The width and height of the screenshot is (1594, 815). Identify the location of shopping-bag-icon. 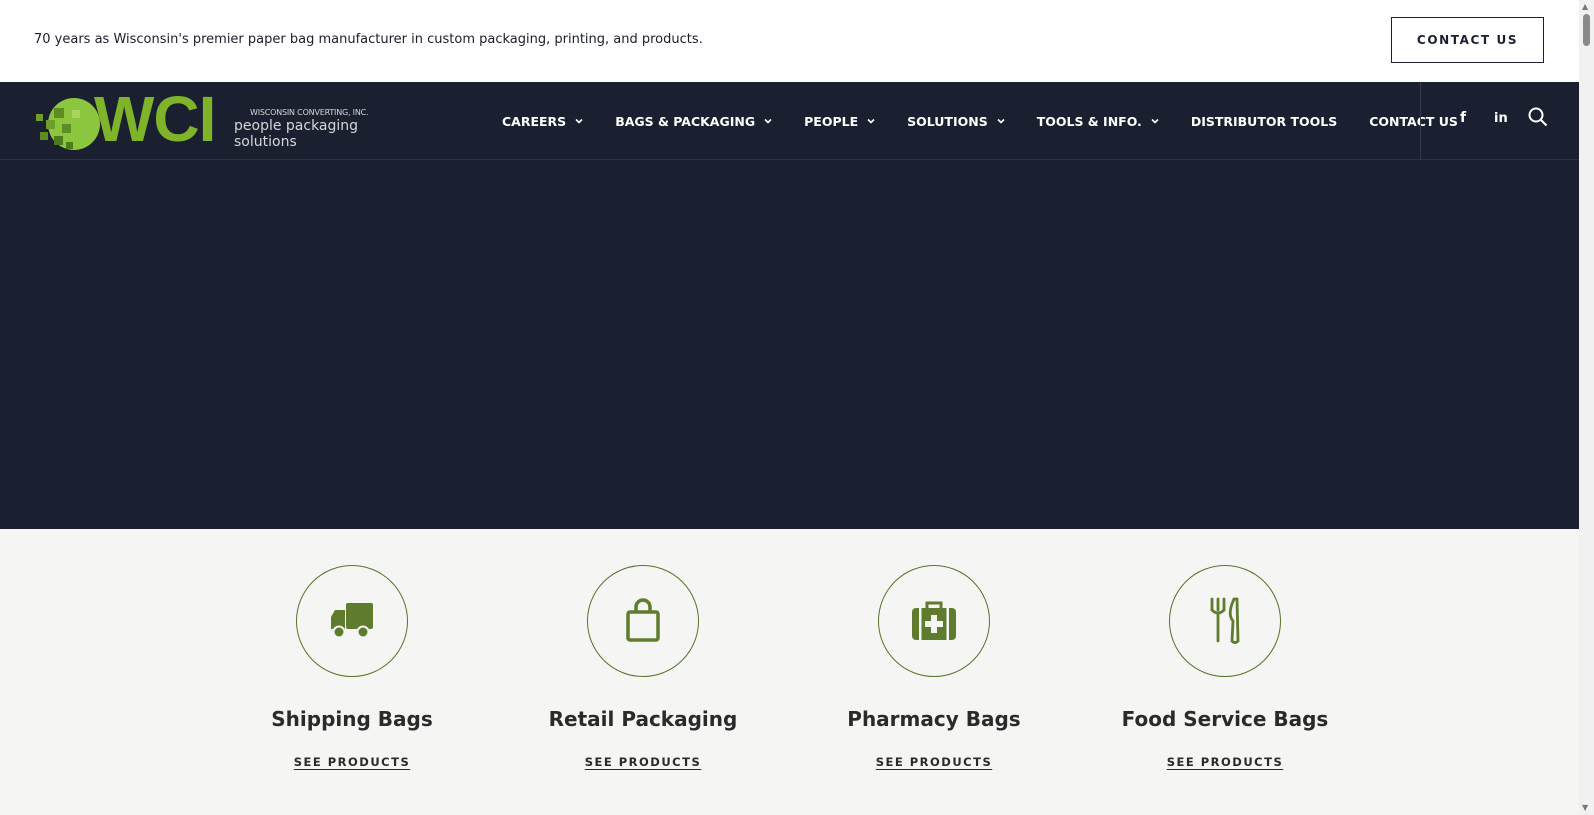
(643, 620).